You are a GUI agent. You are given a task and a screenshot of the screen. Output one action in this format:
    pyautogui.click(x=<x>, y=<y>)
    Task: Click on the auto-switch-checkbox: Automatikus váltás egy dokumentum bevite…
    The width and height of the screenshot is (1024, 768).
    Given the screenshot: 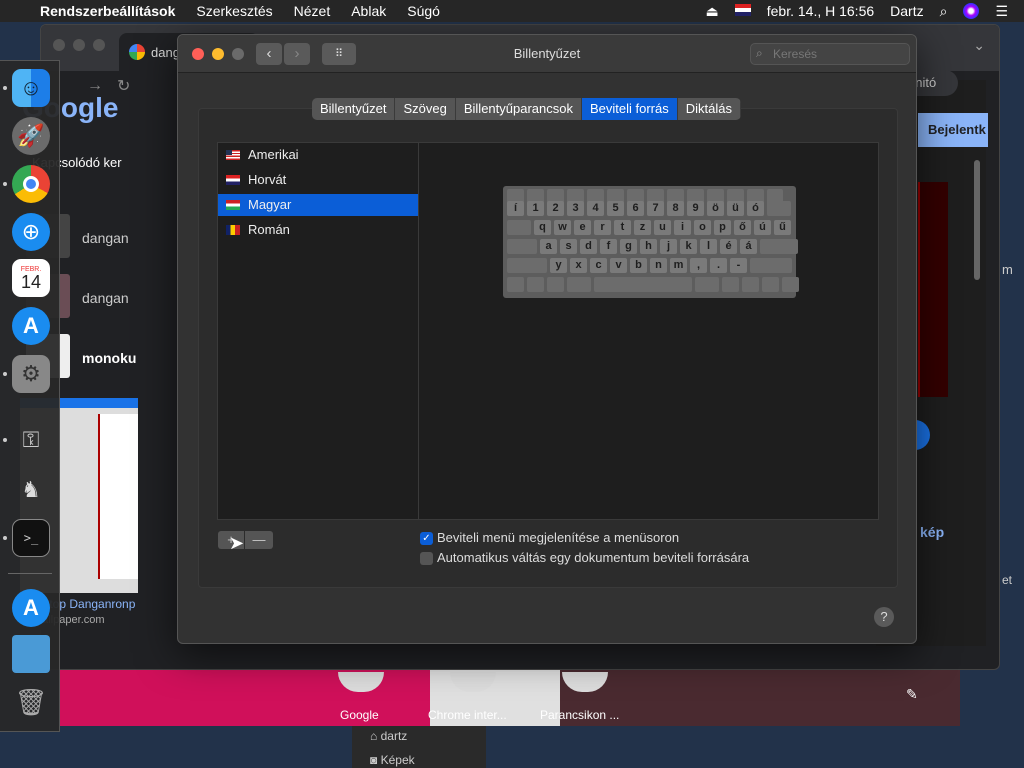 What is the action you would take?
    pyautogui.click(x=584, y=559)
    